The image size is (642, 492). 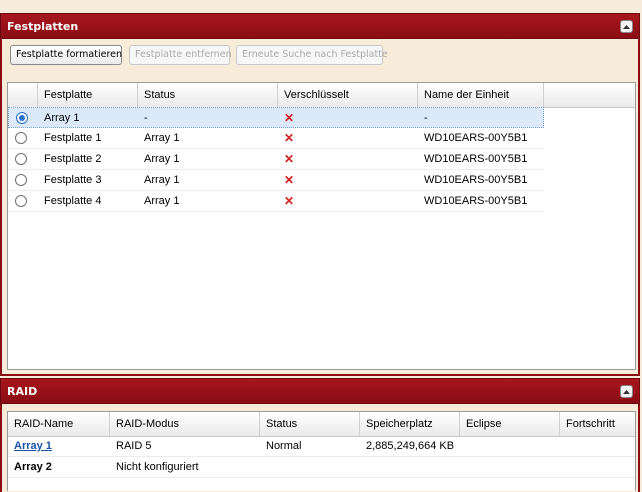 I want to click on device-name: -, so click(x=426, y=118).